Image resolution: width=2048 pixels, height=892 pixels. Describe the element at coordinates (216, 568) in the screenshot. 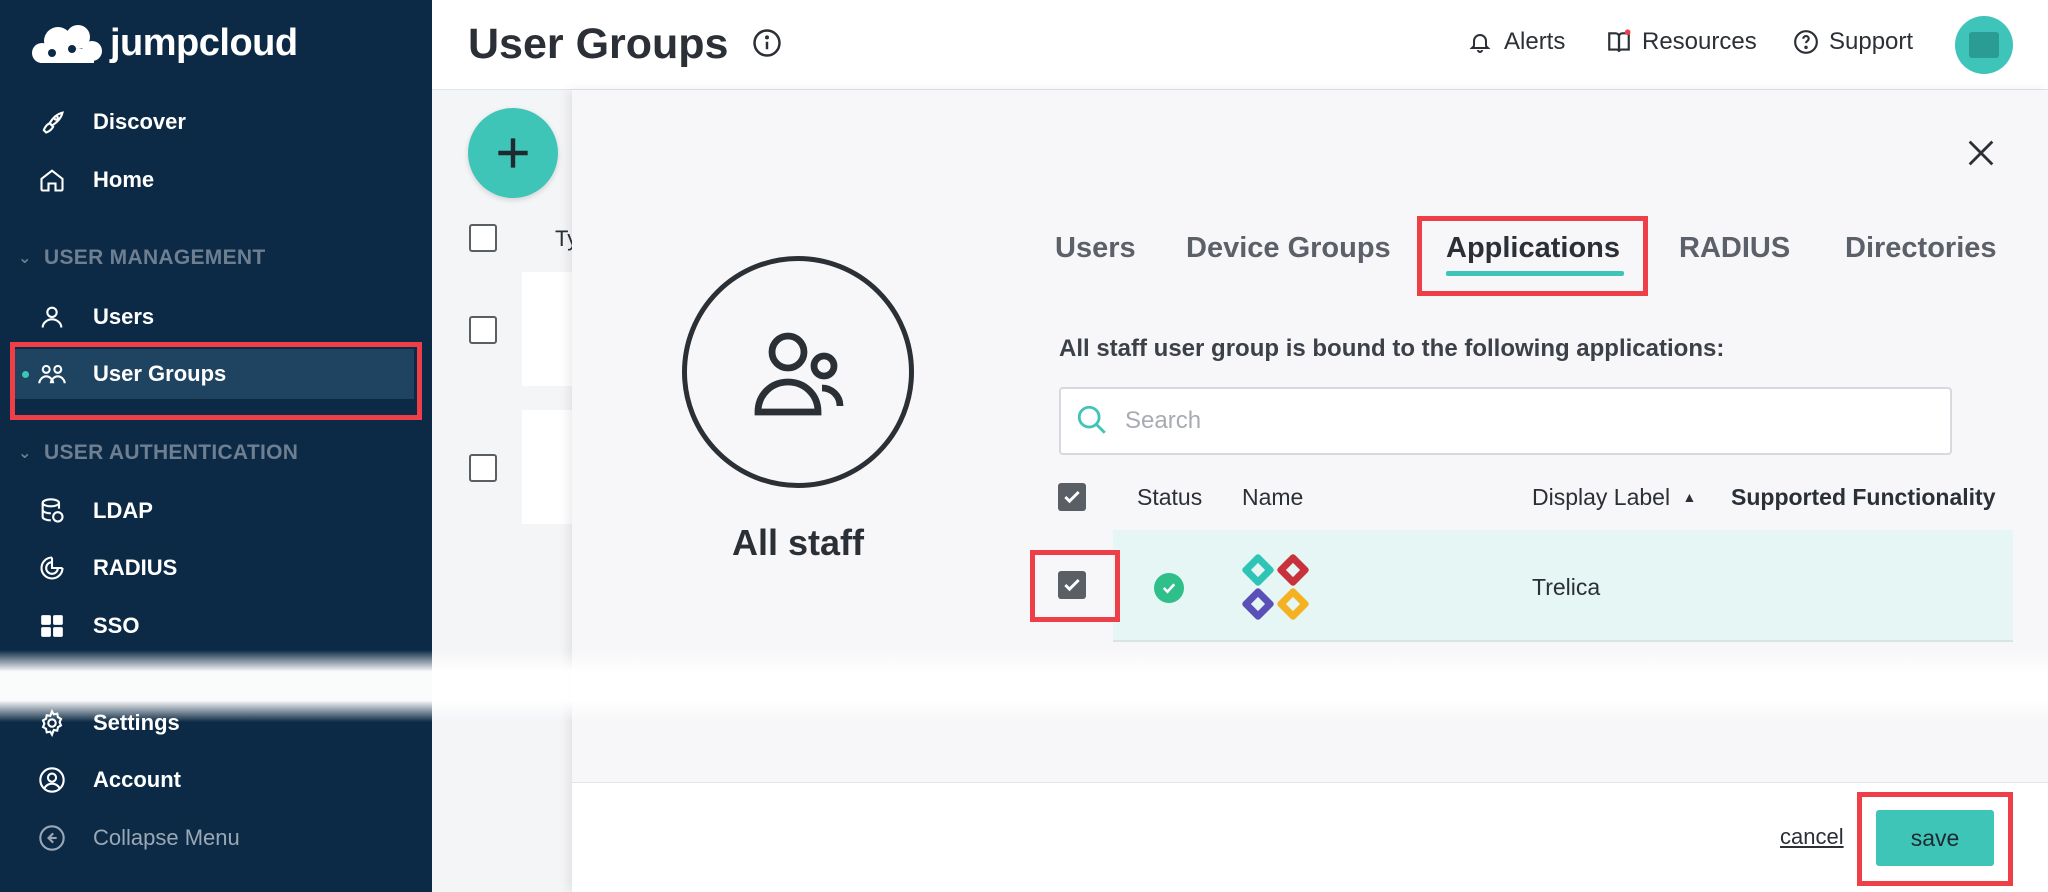

I see `sidebar-item-radius: RADIUS` at that location.